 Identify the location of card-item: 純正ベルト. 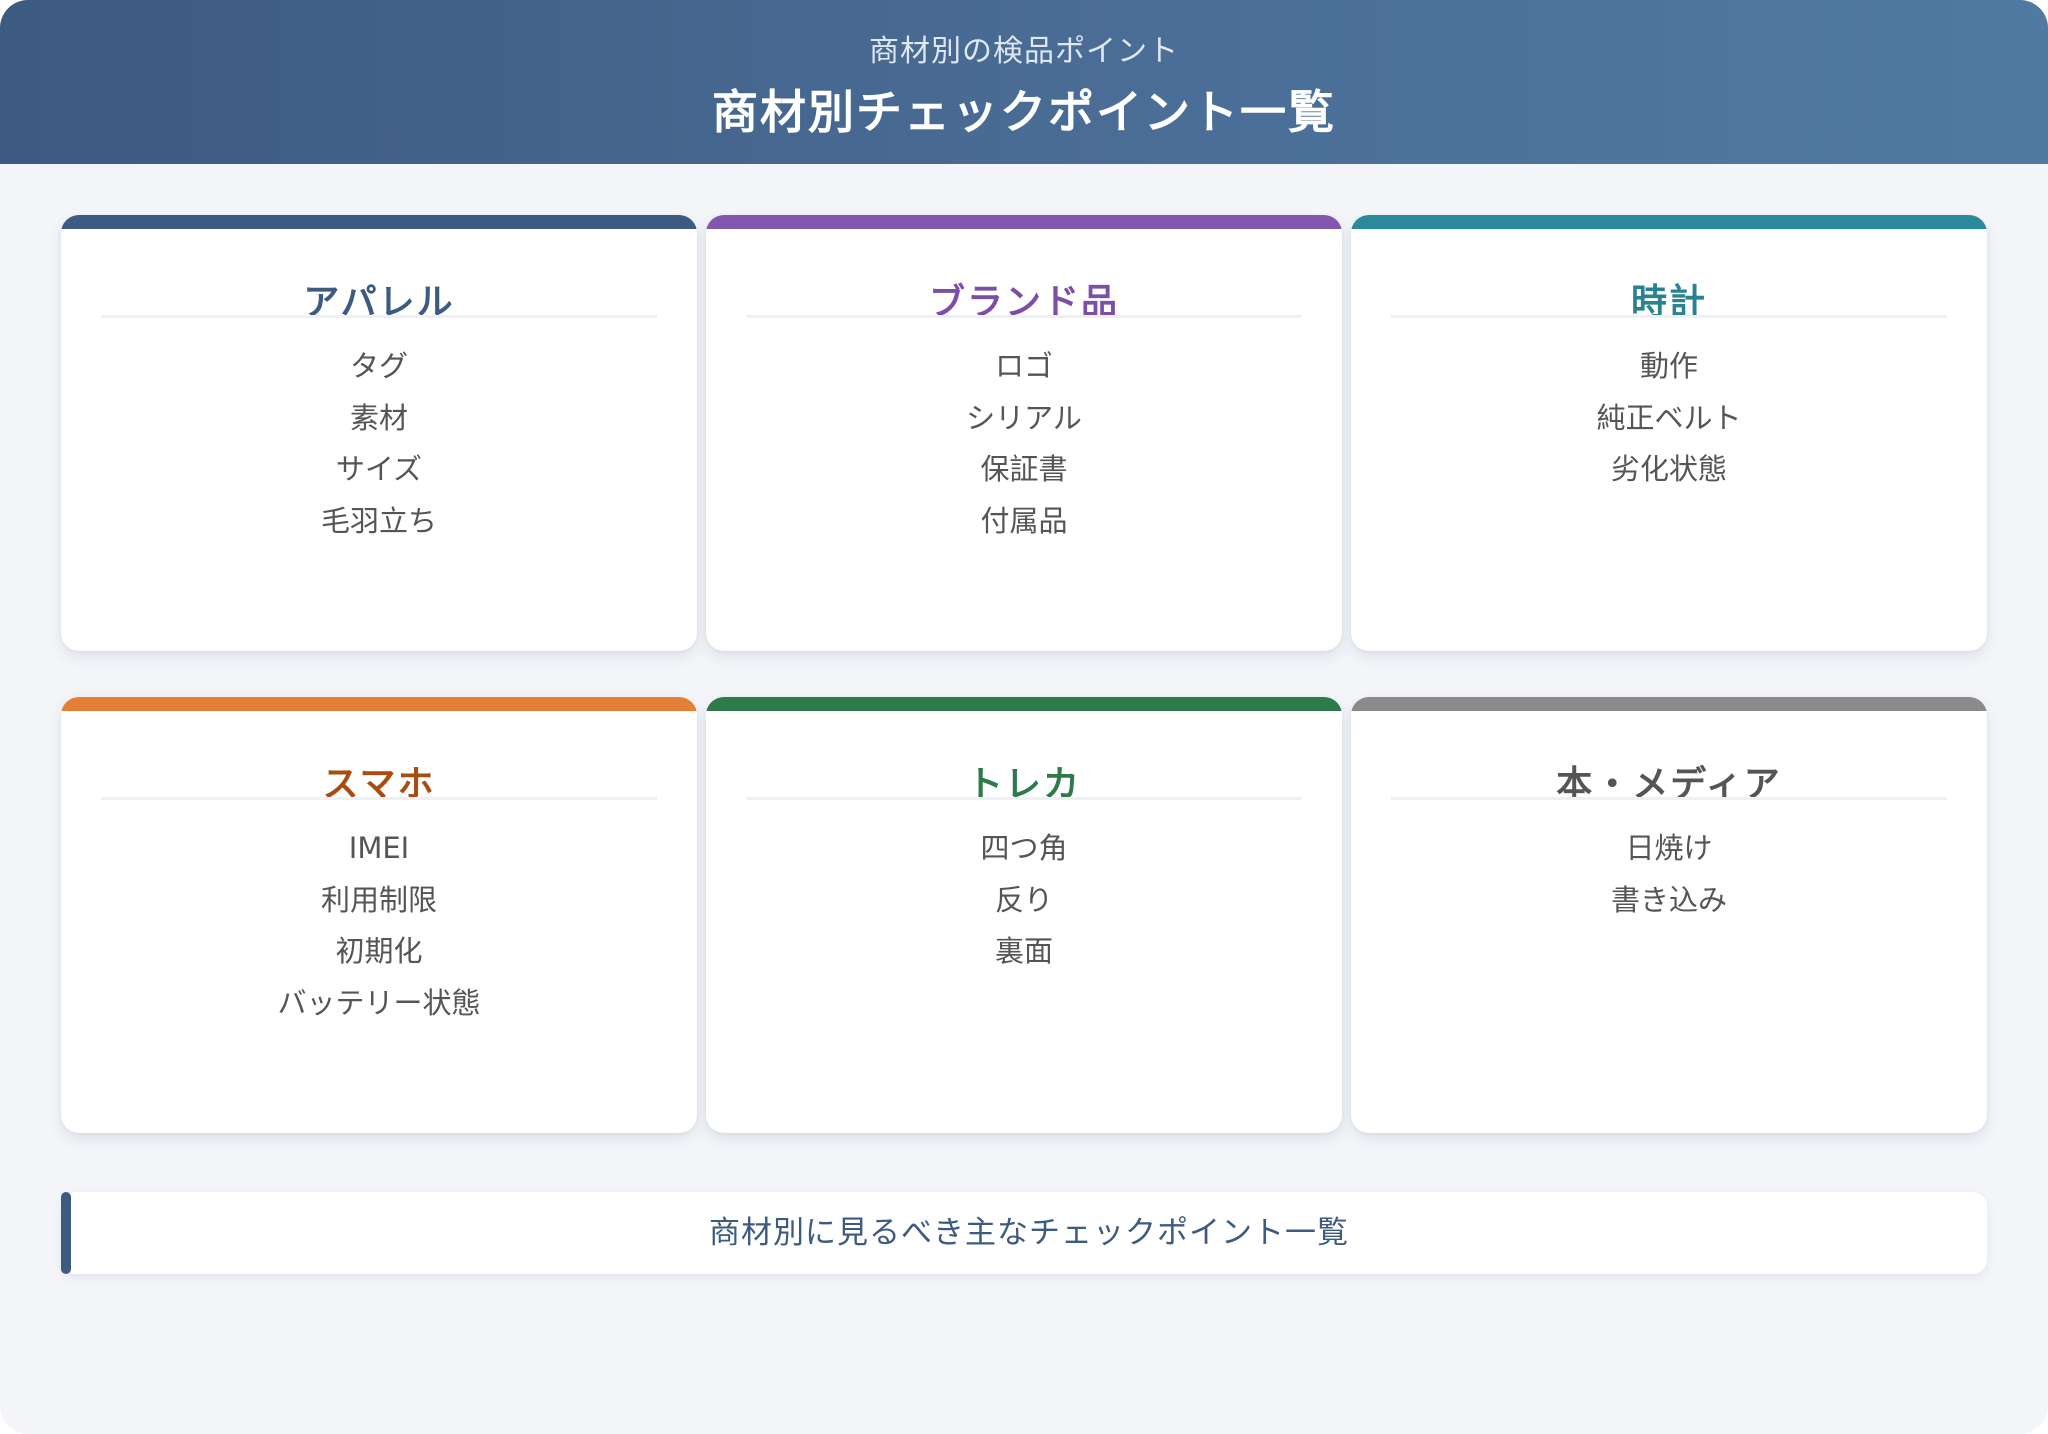
(1669, 417).